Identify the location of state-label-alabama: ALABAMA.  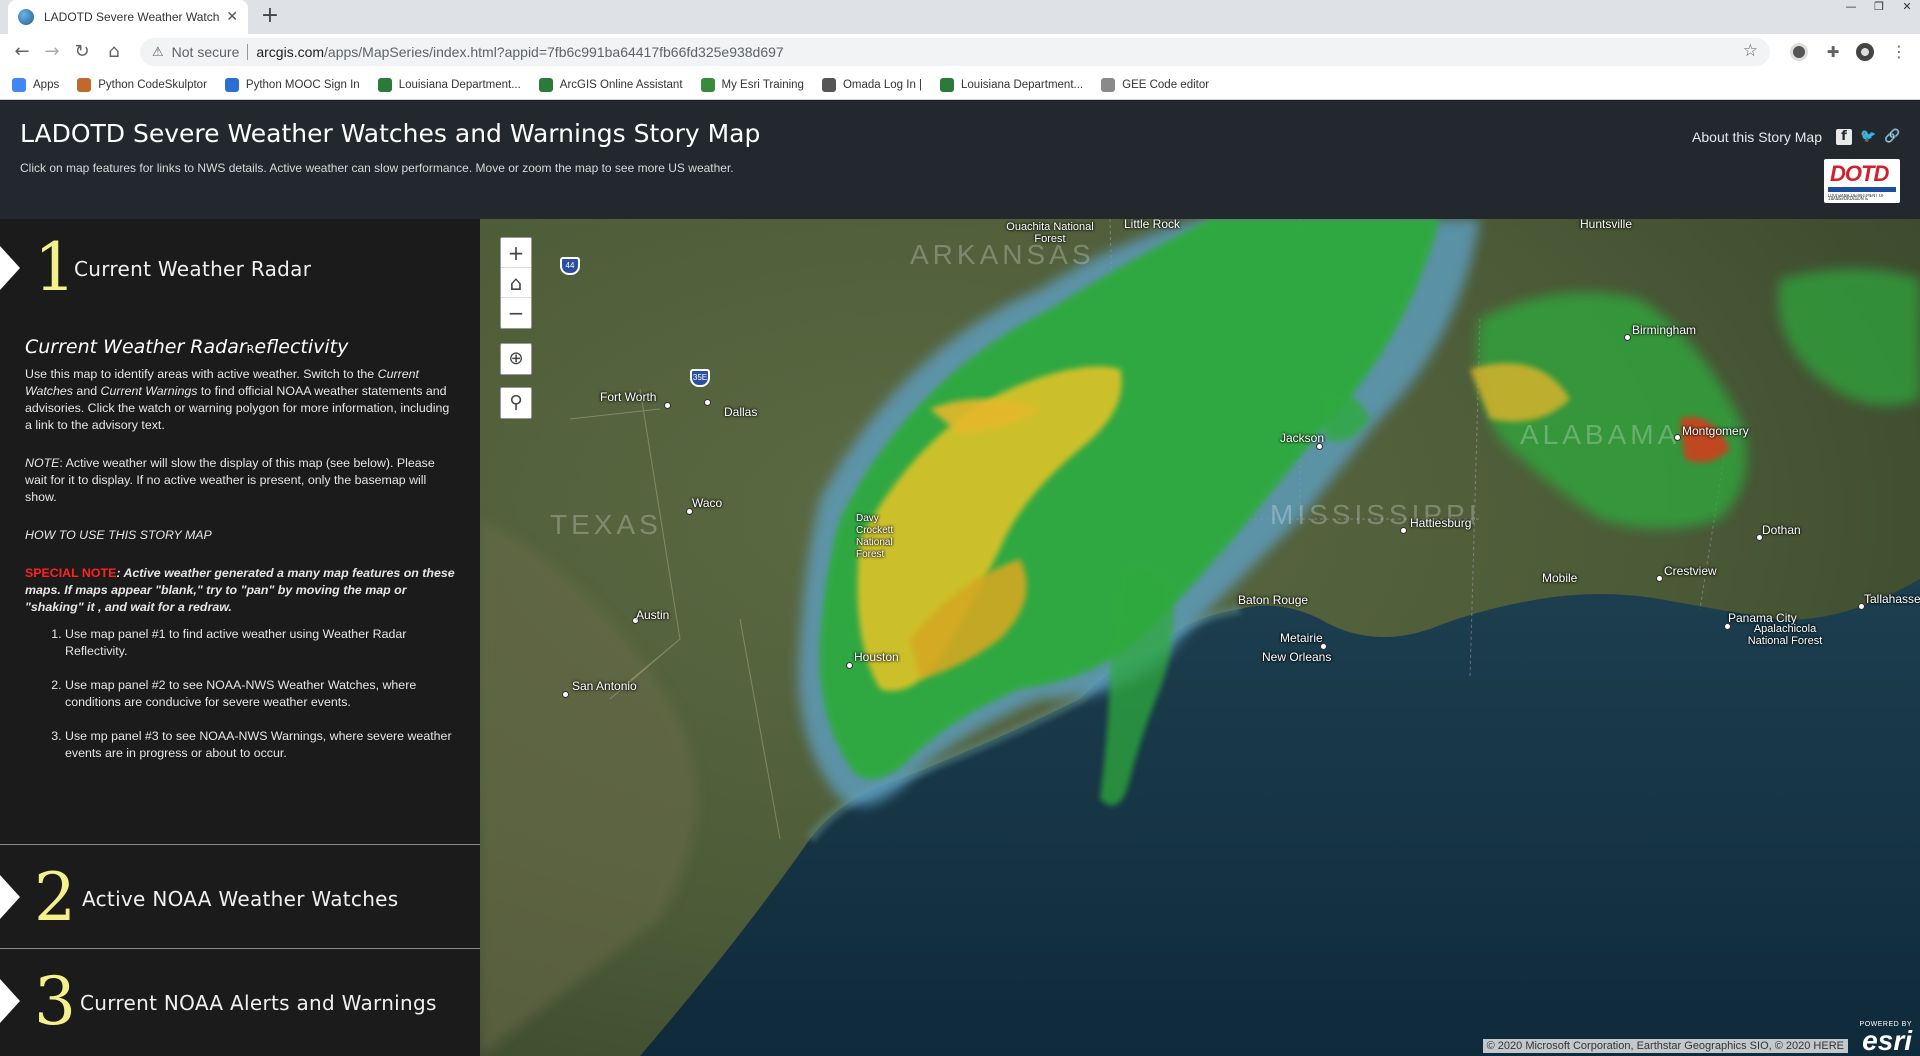
(1600, 434).